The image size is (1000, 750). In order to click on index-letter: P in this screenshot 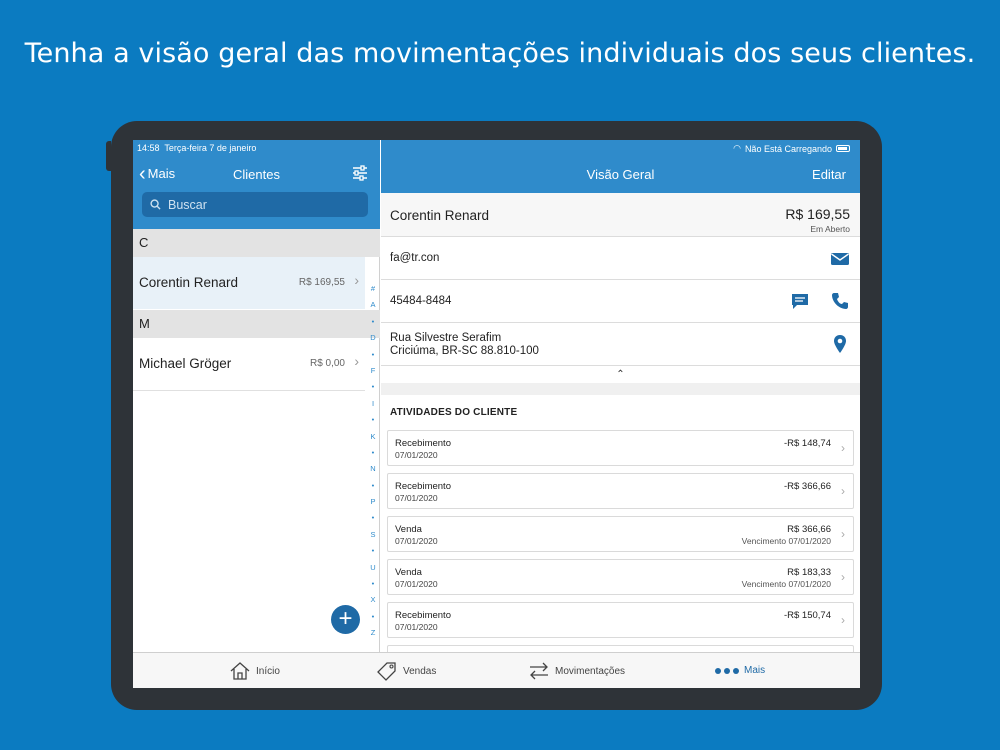, I will do `click(373, 505)`.